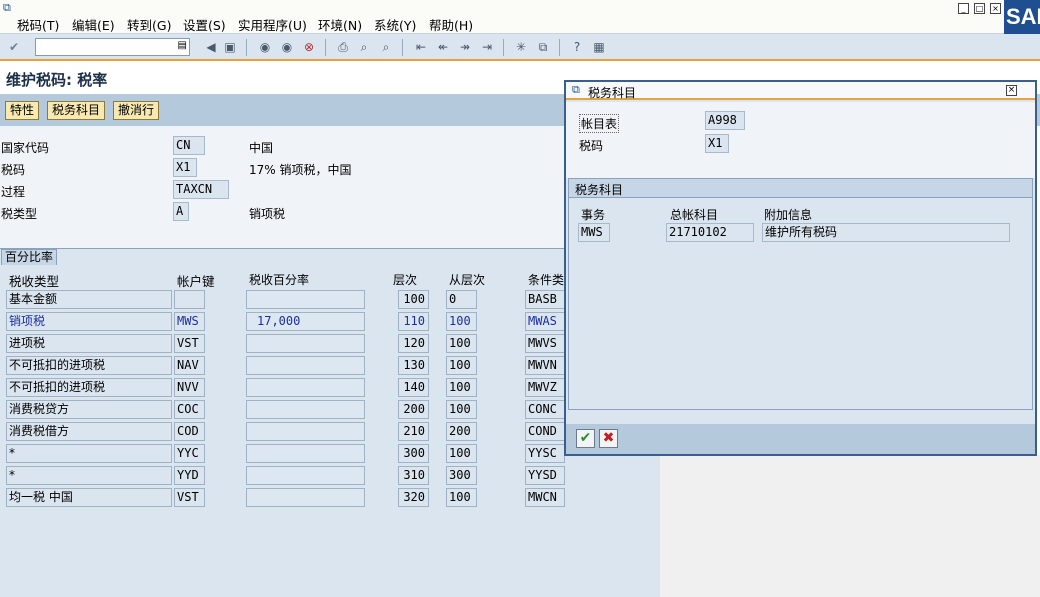 The width and height of the screenshot is (1040, 597). Describe the element at coordinates (189, 453) in the screenshot. I see `account-key-cell: YYC` at that location.